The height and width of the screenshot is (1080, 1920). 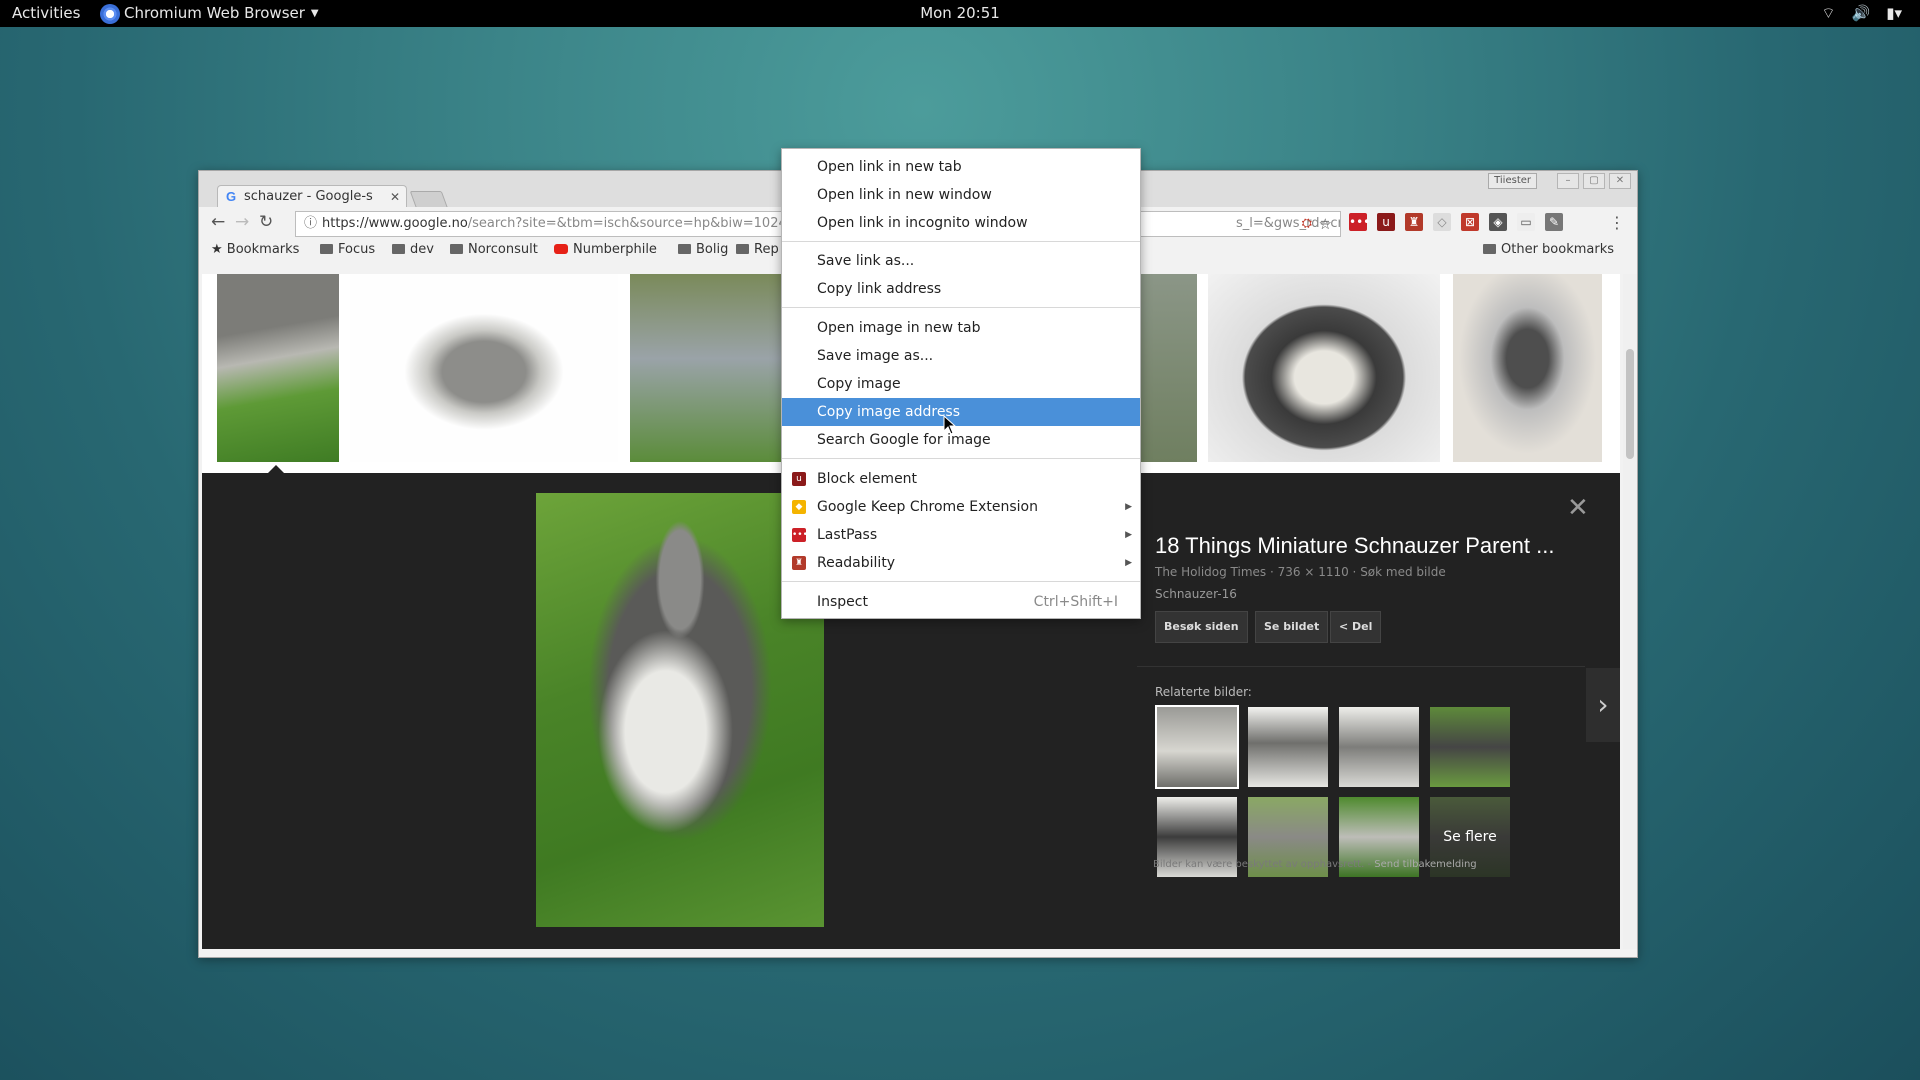 What do you see at coordinates (1554, 222) in the screenshot?
I see `extension-icon: ✎` at bounding box center [1554, 222].